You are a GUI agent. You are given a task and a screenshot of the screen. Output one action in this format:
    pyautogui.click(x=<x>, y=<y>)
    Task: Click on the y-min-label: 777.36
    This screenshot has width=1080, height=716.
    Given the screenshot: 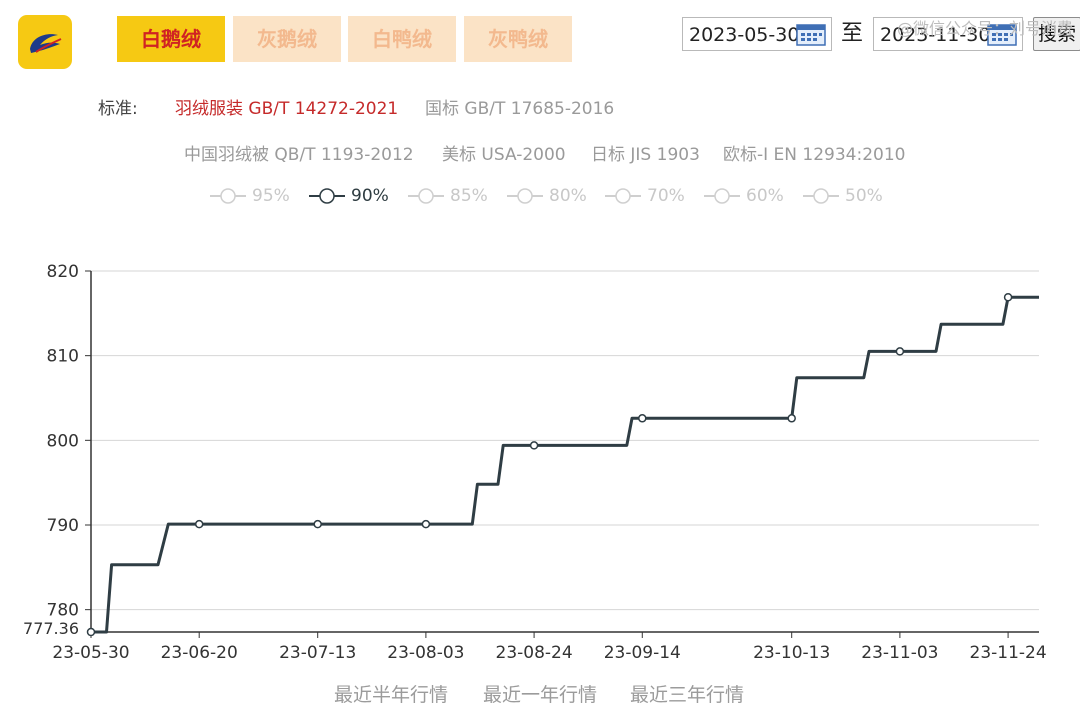 What is the action you would take?
    pyautogui.click(x=51, y=628)
    